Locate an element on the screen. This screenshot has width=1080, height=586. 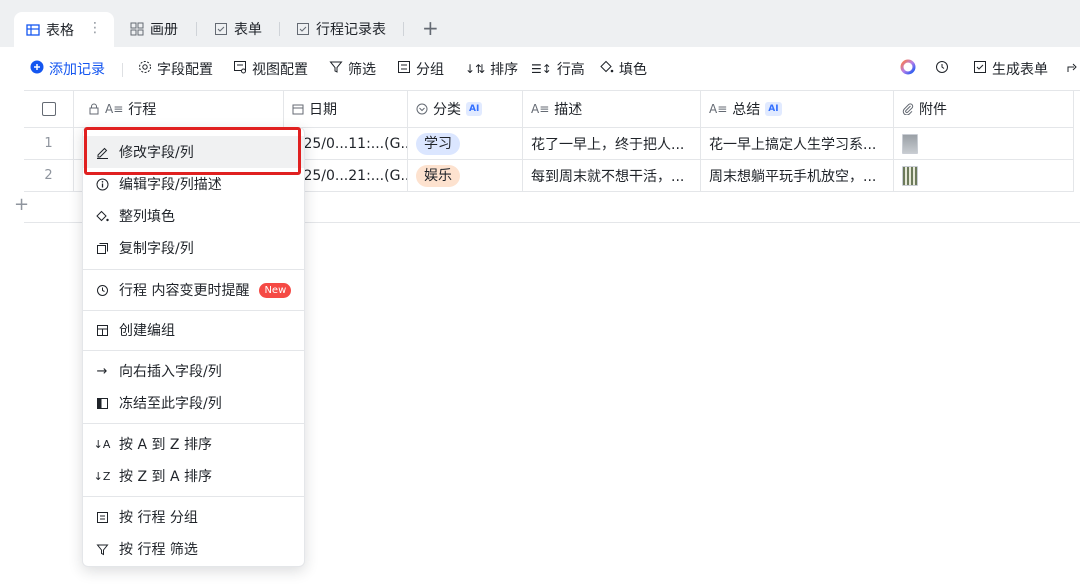
menu-item-edit-description: 编辑字段/列描述 is located at coordinates (193, 184).